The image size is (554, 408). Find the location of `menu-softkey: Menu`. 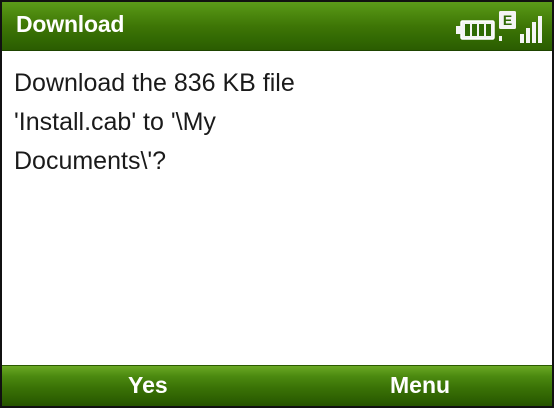

menu-softkey: Menu is located at coordinates (420, 385).